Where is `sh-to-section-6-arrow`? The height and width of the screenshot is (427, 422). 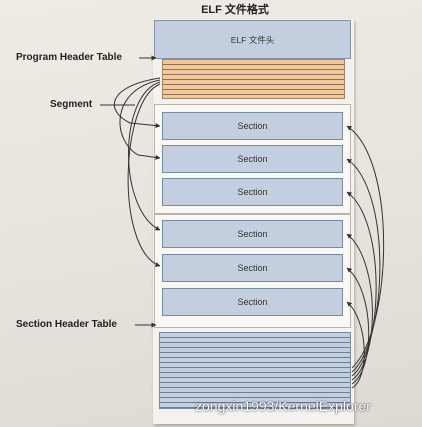 sh-to-section-6-arrow is located at coordinates (355, 345).